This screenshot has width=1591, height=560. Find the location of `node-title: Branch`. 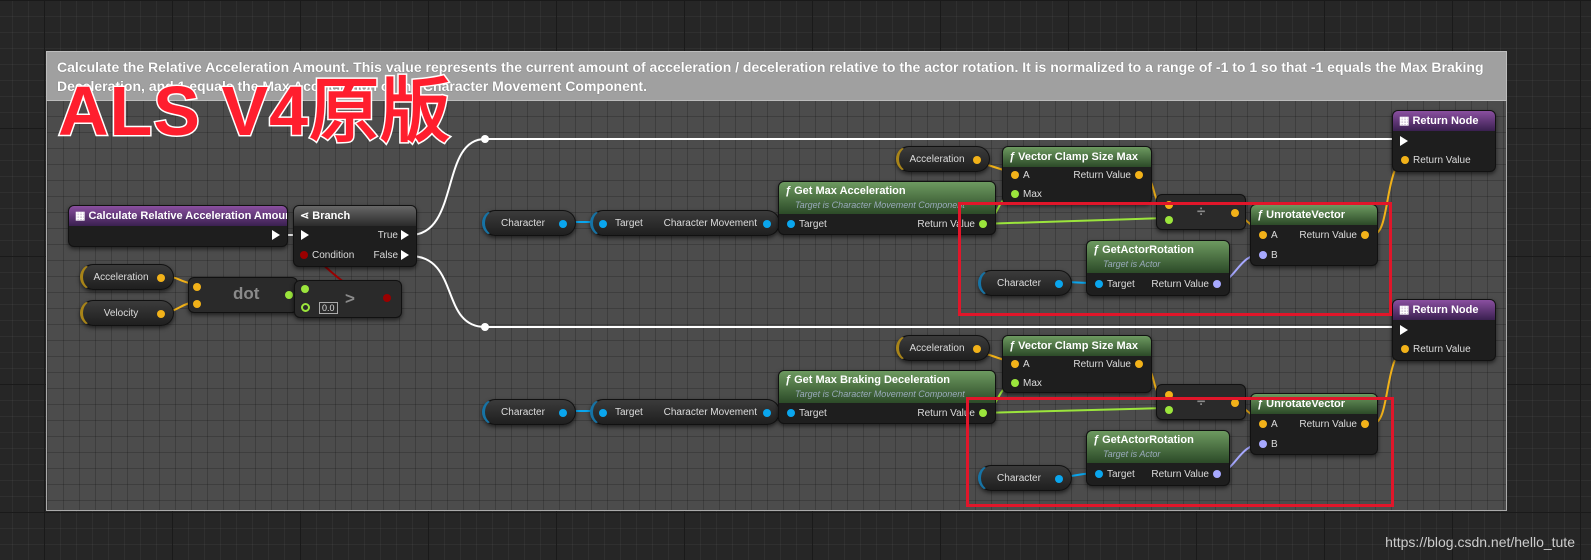

node-title: Branch is located at coordinates (331, 216).